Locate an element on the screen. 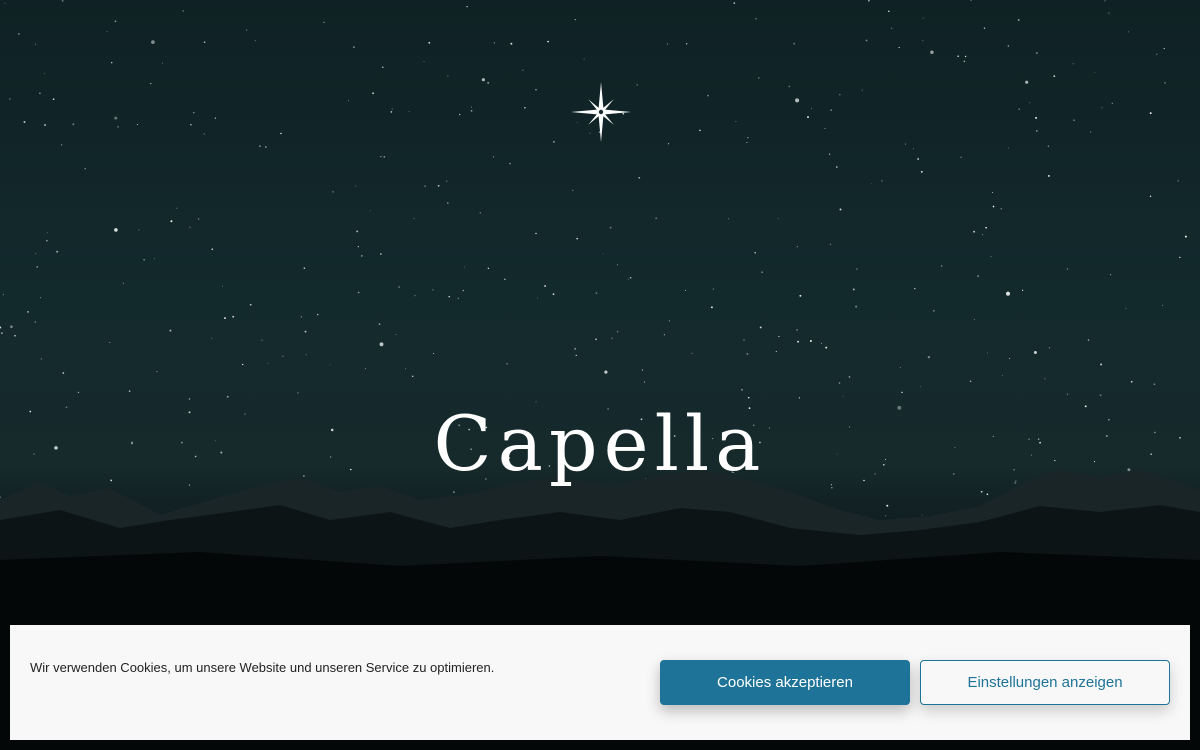  show-settings-button: Einstellungen anzeigen is located at coordinates (1045, 682).